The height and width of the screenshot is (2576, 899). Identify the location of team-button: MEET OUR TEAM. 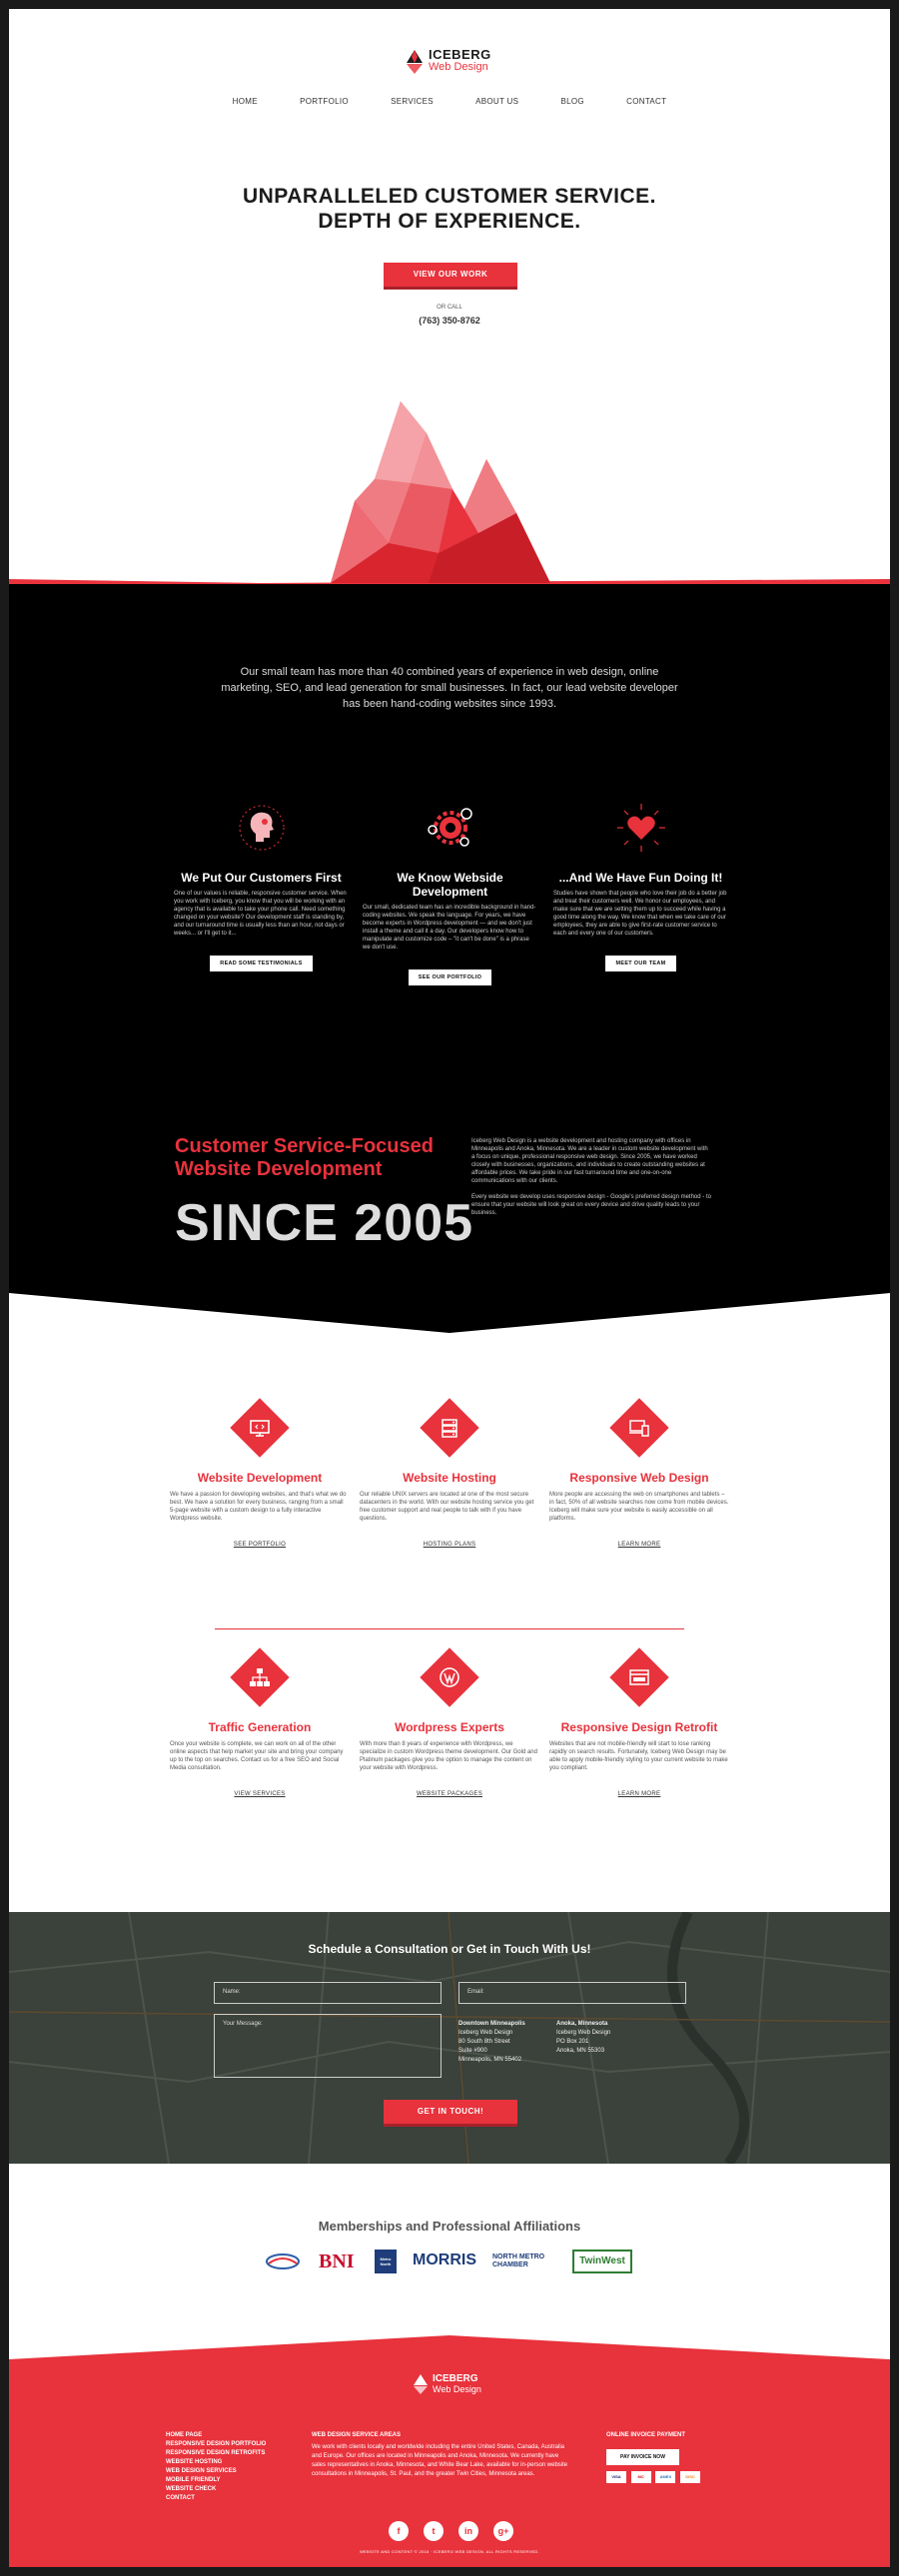
(640, 963).